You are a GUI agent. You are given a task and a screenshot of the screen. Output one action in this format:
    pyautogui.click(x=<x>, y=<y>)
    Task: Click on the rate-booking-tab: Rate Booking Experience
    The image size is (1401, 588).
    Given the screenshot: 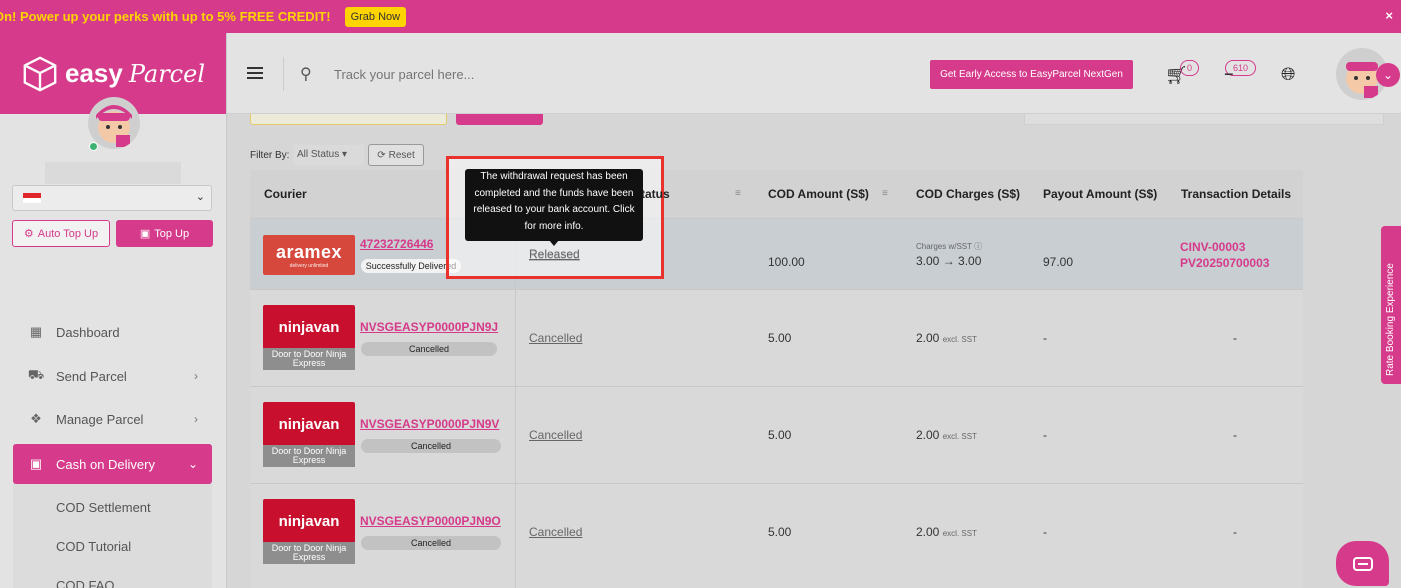 What is the action you would take?
    pyautogui.click(x=1391, y=305)
    